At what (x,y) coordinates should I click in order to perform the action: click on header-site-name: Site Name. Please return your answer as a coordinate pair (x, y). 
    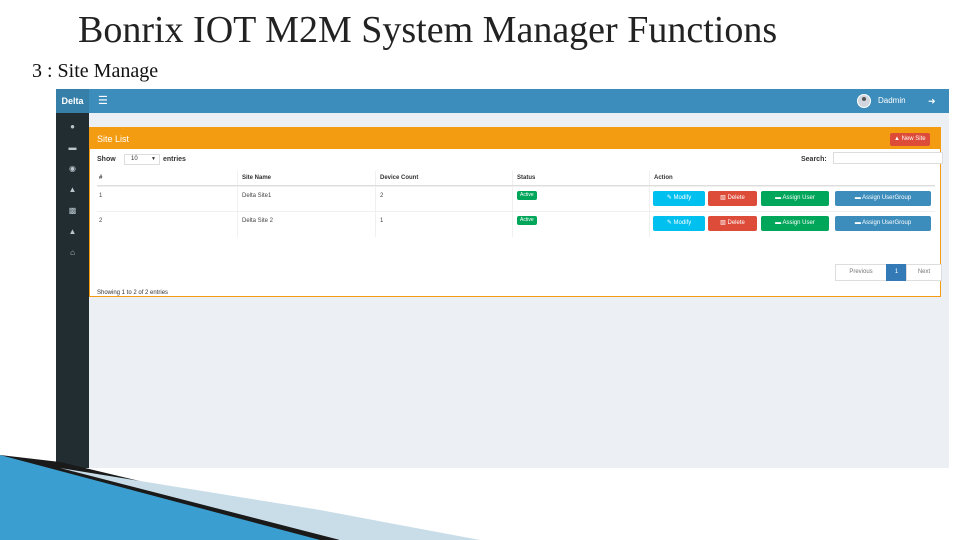
    Looking at the image, I should click on (256, 178).